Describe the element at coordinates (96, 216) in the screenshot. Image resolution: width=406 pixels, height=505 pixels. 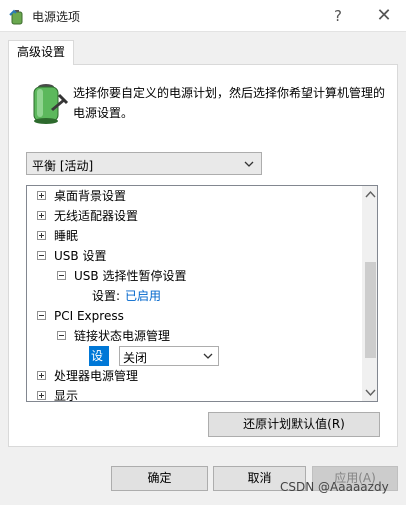
I see `tree-item-label: 无线适配器设置` at that location.